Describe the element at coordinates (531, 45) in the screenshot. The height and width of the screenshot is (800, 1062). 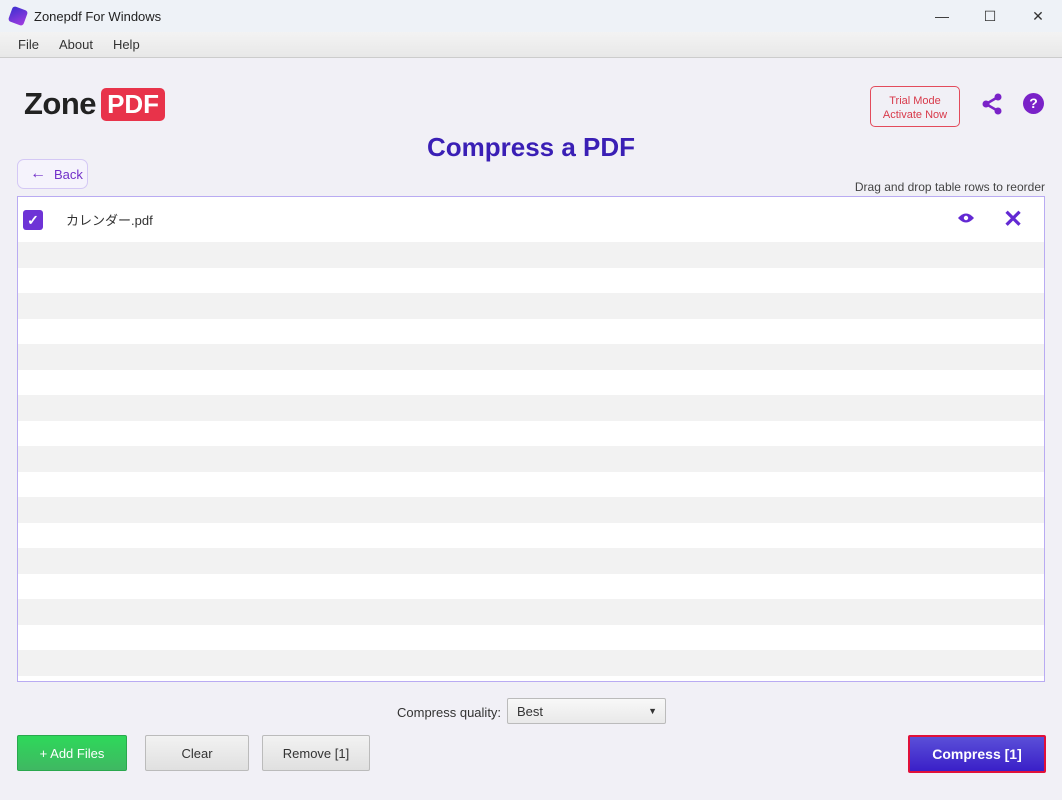
I see `menu-bar: File About Help` at that location.